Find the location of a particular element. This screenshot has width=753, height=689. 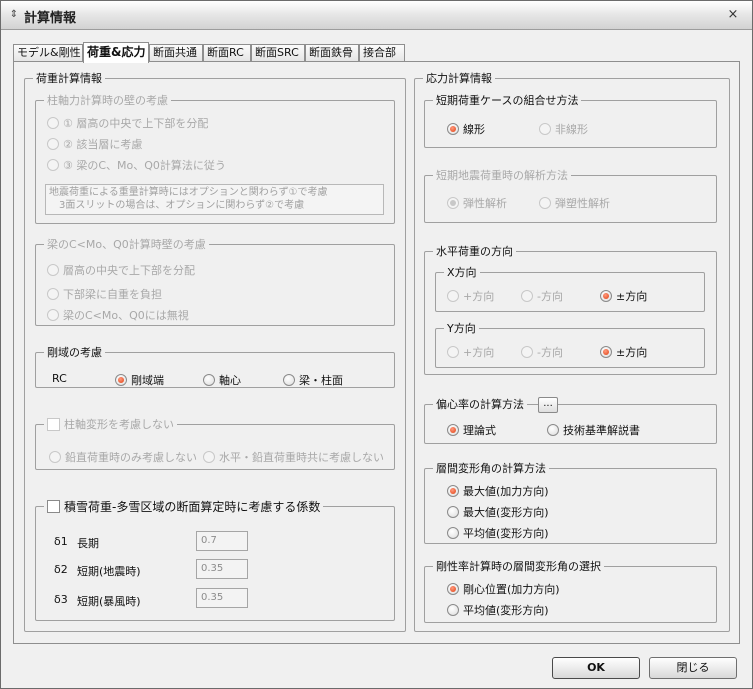

story-drift-title: 層間変形角の計算方法 is located at coordinates (491, 468).